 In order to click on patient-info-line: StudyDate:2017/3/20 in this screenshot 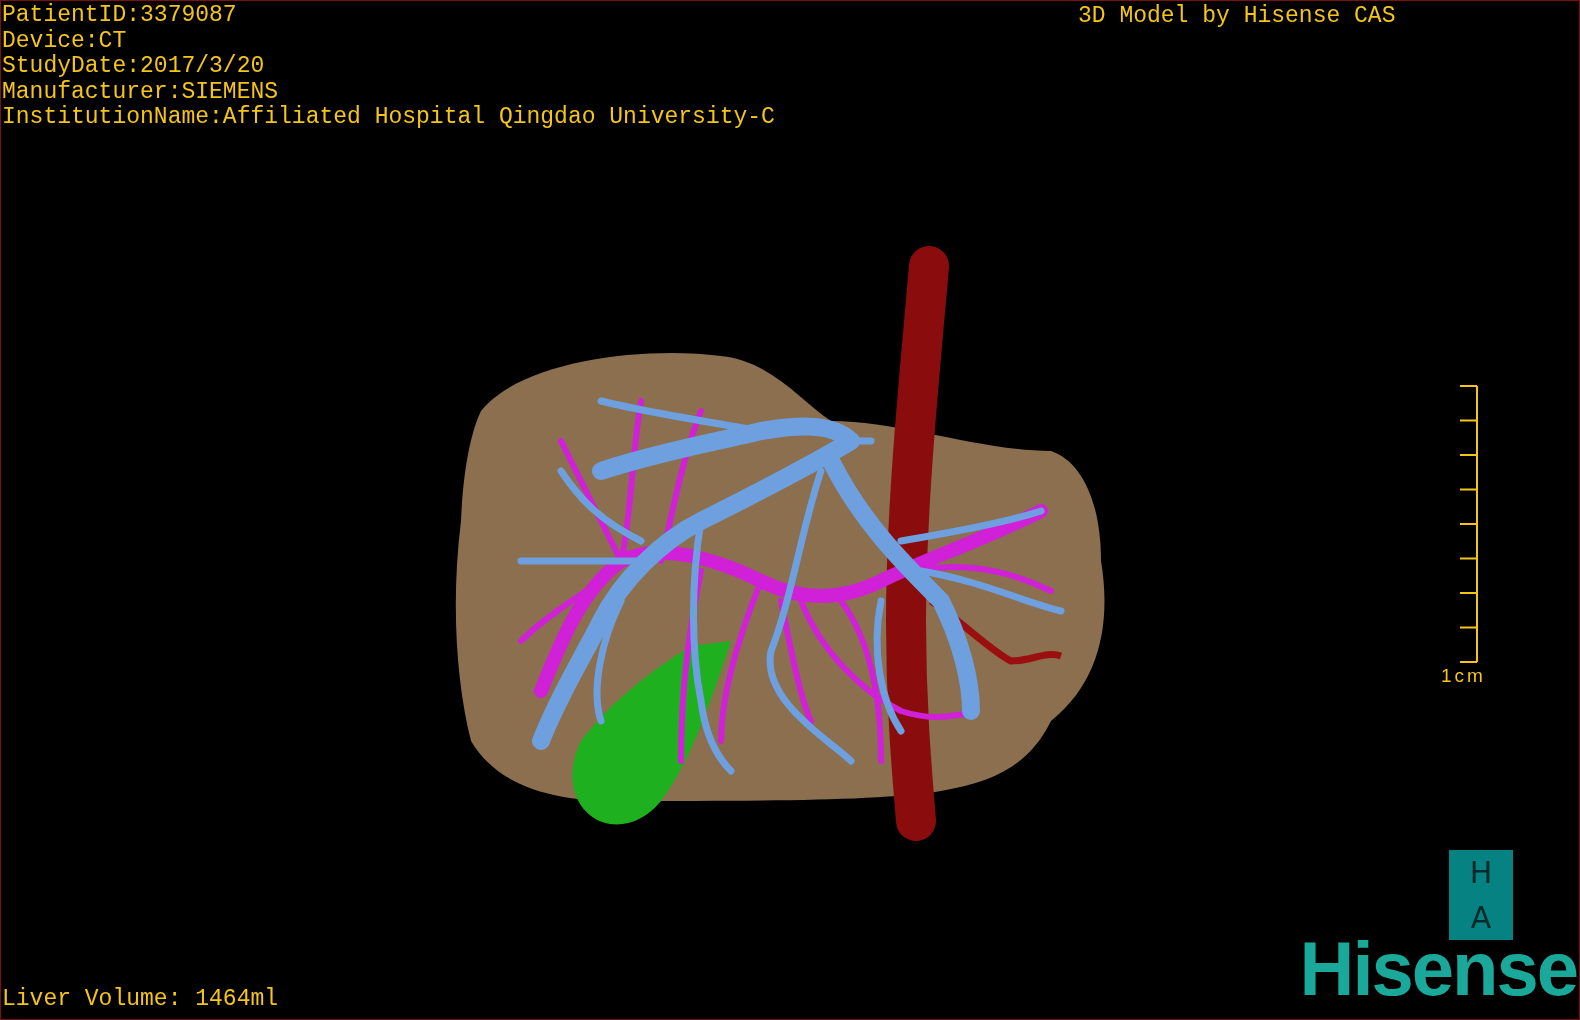, I will do `click(134, 67)`.